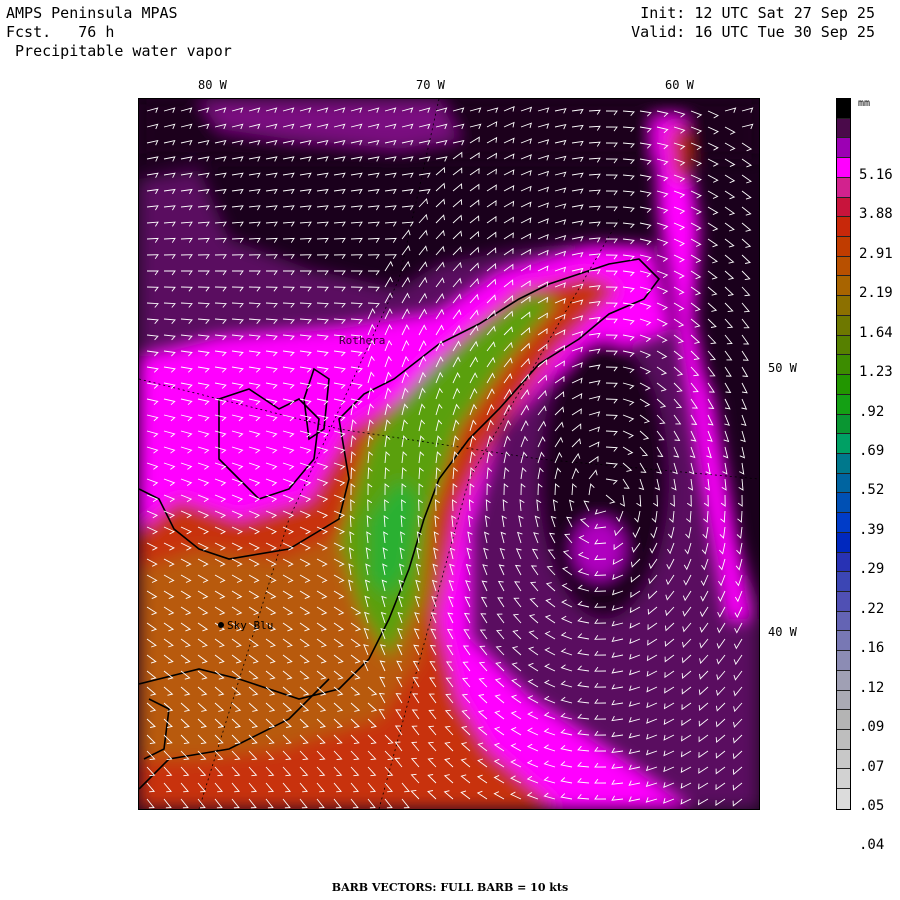 The height and width of the screenshot is (900, 900). I want to click on station-marker, so click(221, 625).